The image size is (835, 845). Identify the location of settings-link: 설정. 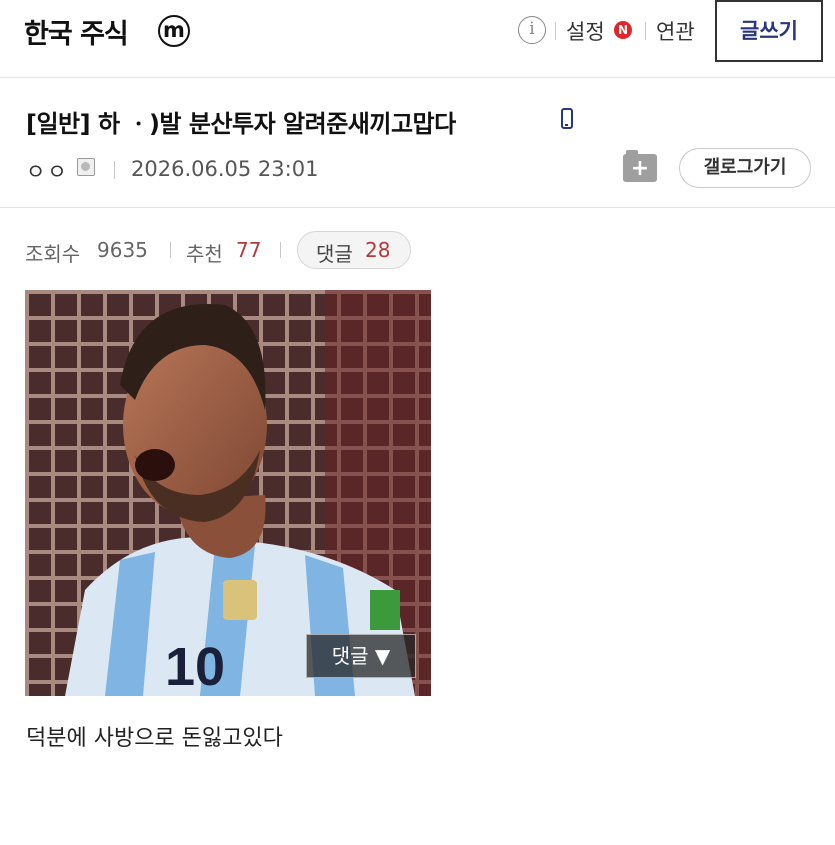
(585, 31).